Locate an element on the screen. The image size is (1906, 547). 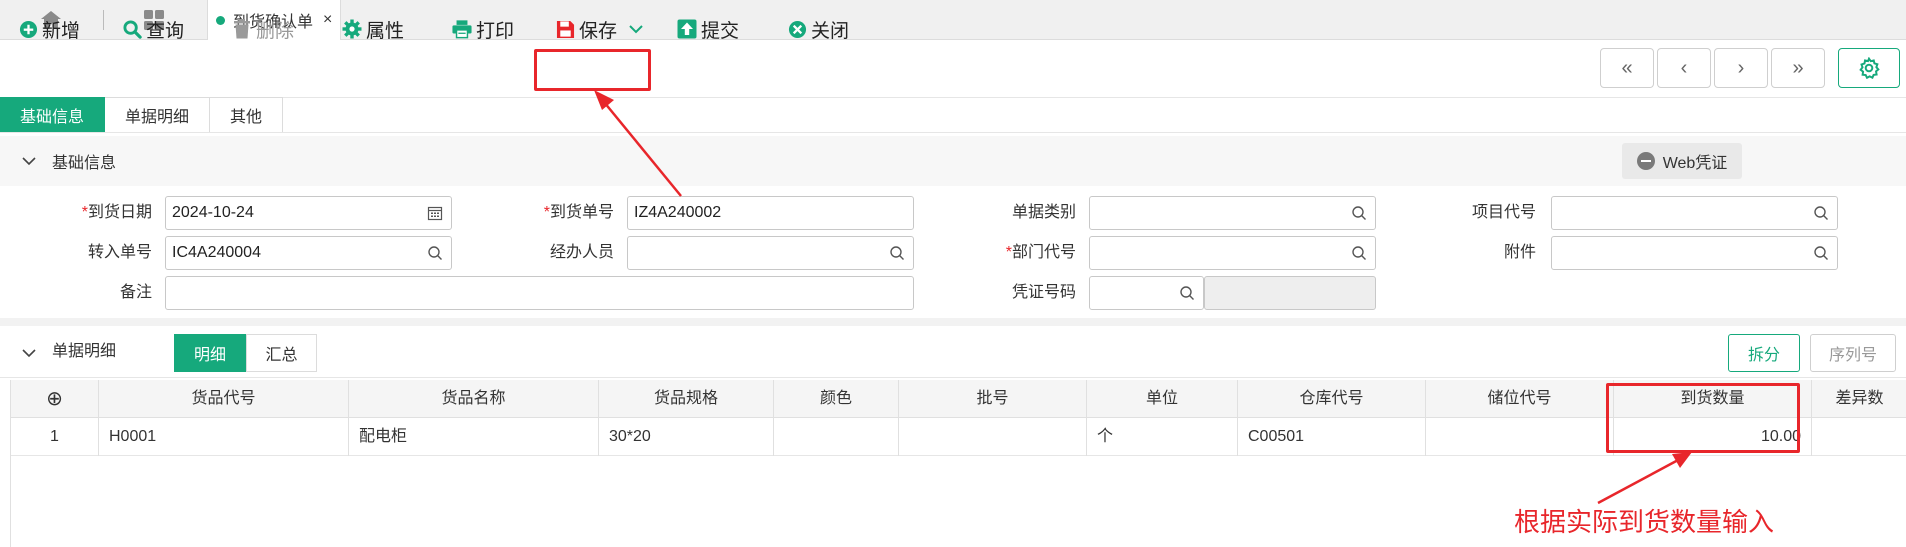
web-voucher-label: Web凭证 is located at coordinates (1695, 163).